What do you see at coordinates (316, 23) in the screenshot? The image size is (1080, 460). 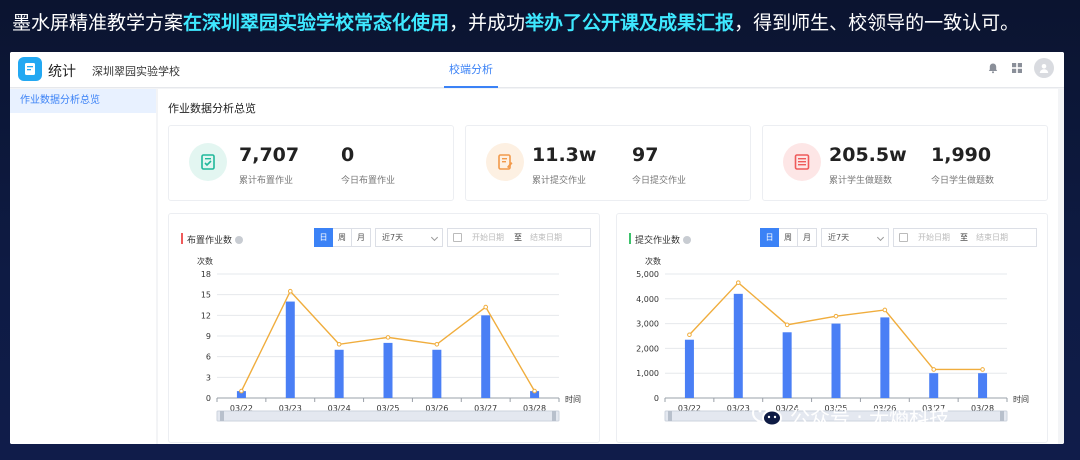 I see `banner-highlight-1: 在深圳翠园实验学校常态化使用` at bounding box center [316, 23].